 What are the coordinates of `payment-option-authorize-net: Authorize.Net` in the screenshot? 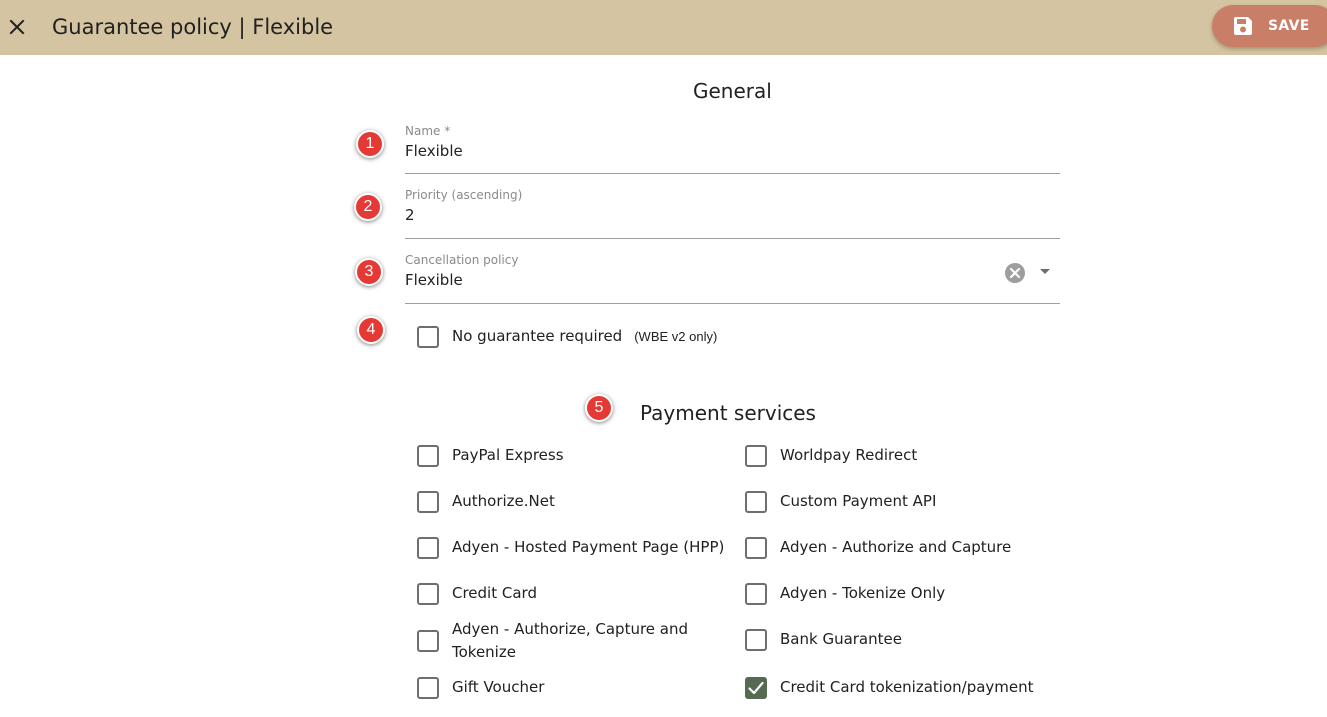 It's located at (486, 501).